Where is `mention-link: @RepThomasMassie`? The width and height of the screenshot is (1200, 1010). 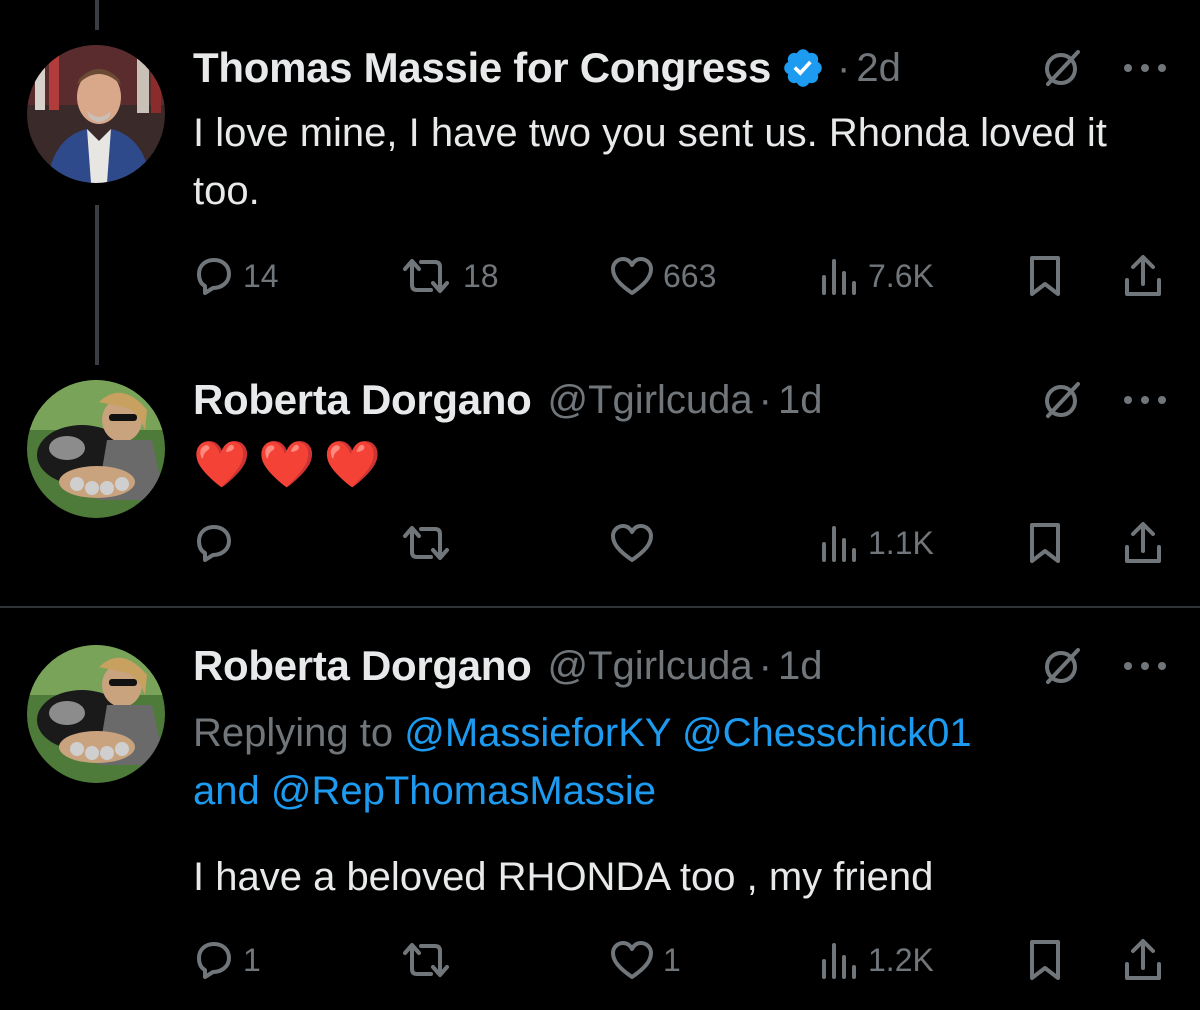 mention-link: @RepThomasMassie is located at coordinates (463, 791).